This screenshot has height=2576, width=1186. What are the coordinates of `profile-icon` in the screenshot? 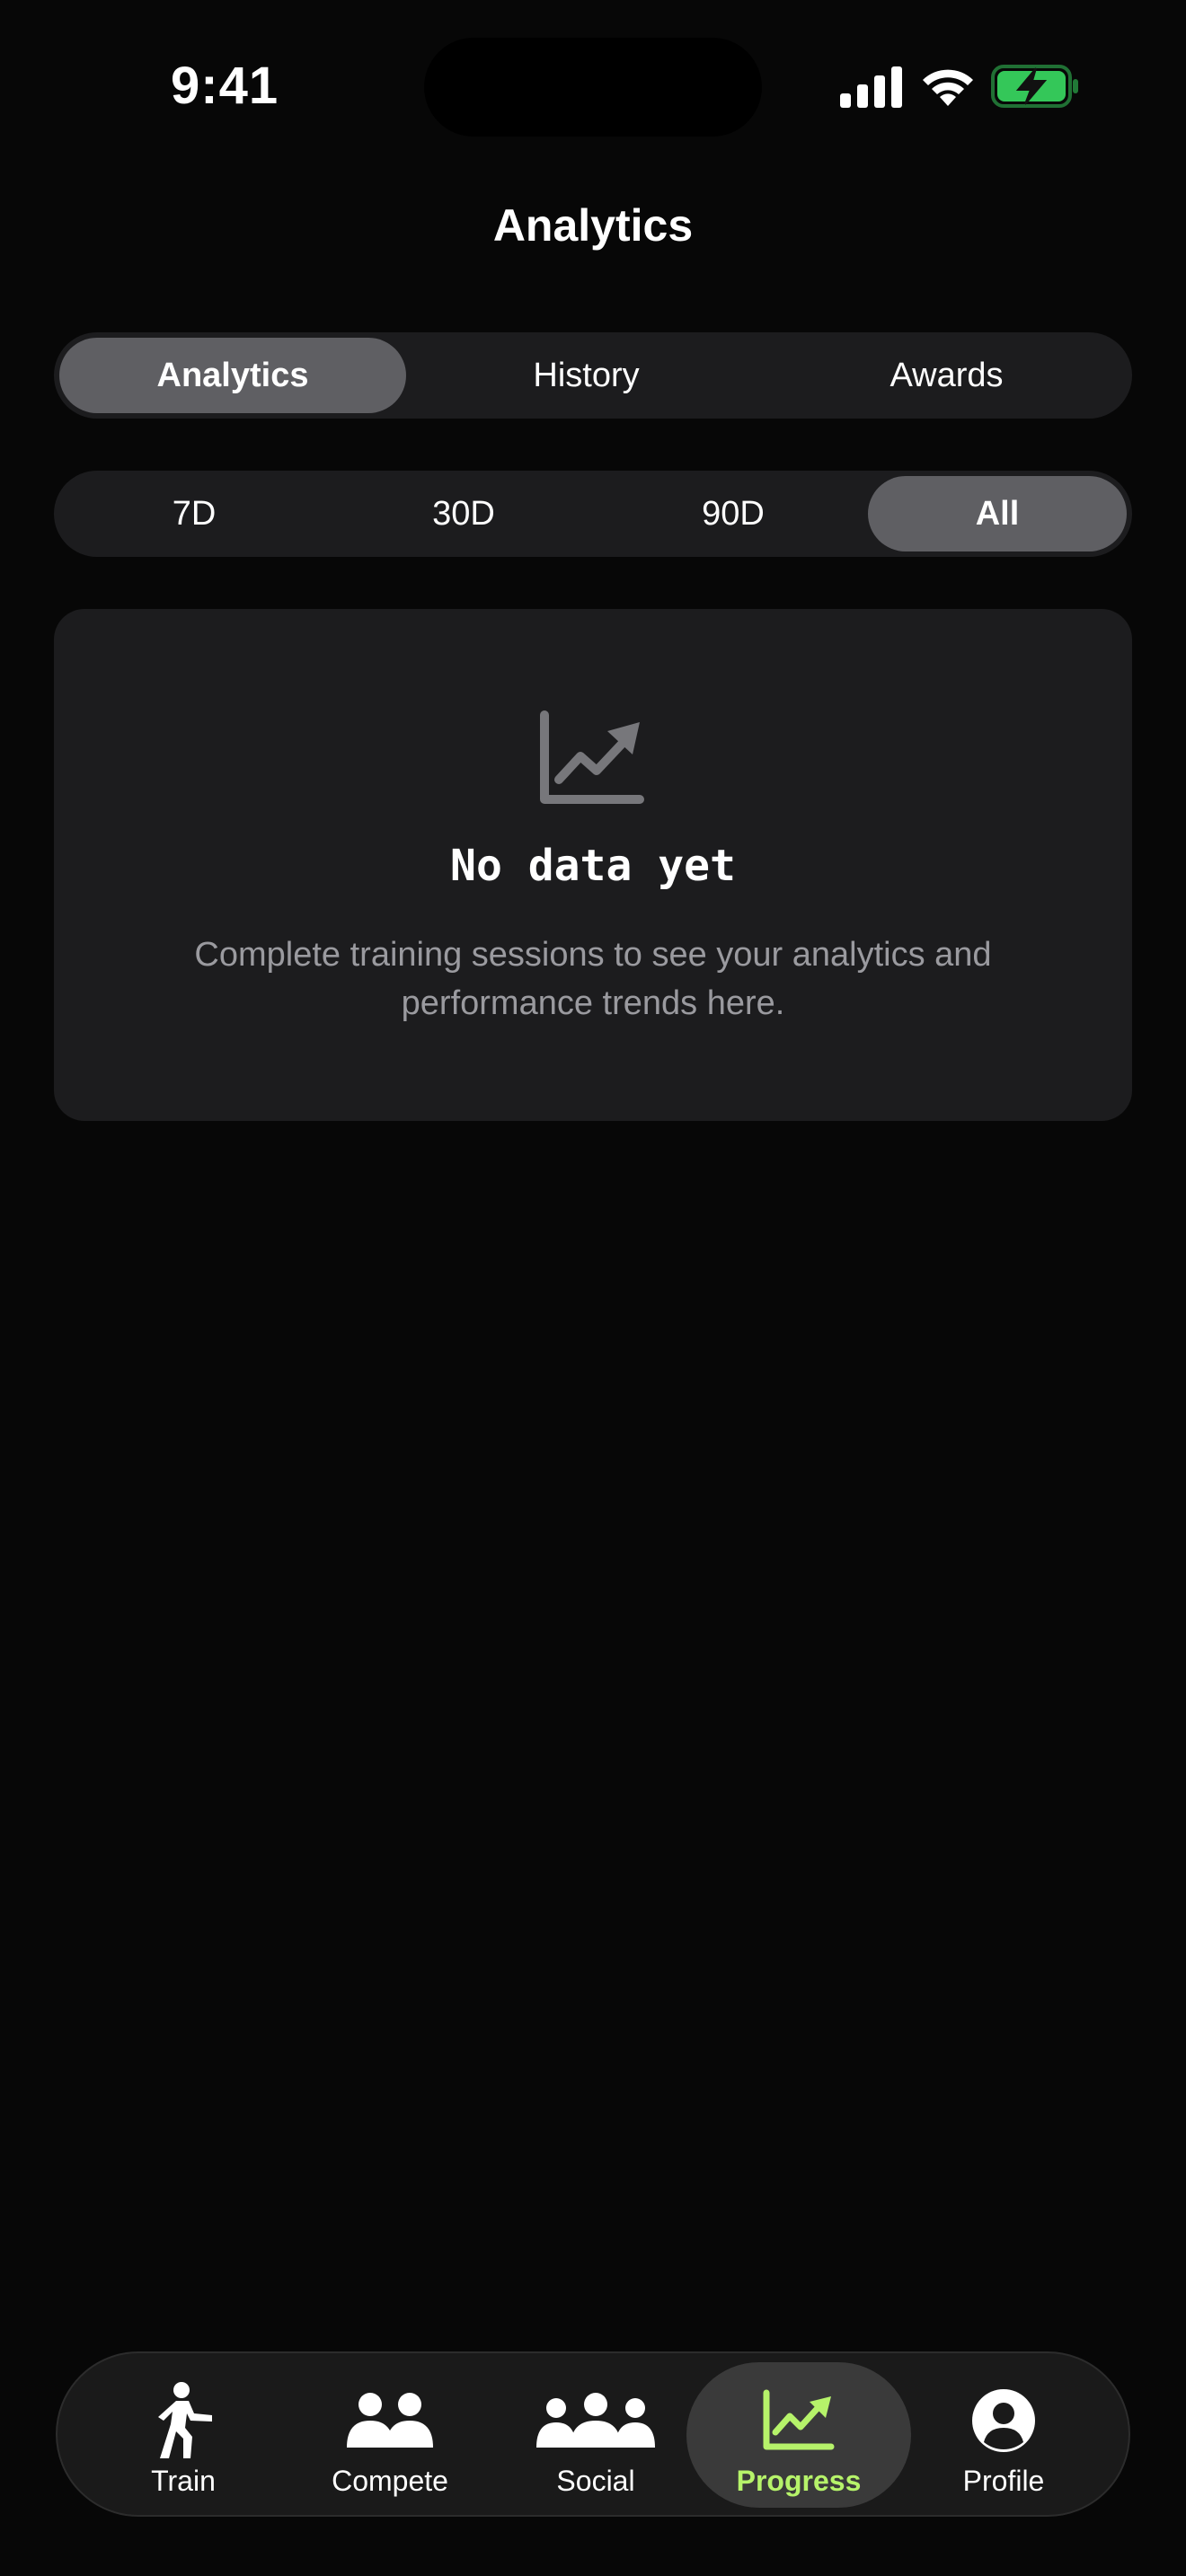 It's located at (1003, 2420).